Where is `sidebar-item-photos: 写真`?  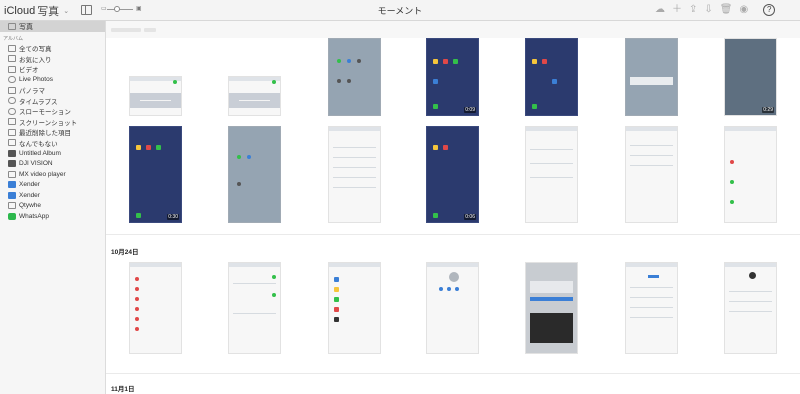 sidebar-item-photos: 写真 is located at coordinates (52, 26).